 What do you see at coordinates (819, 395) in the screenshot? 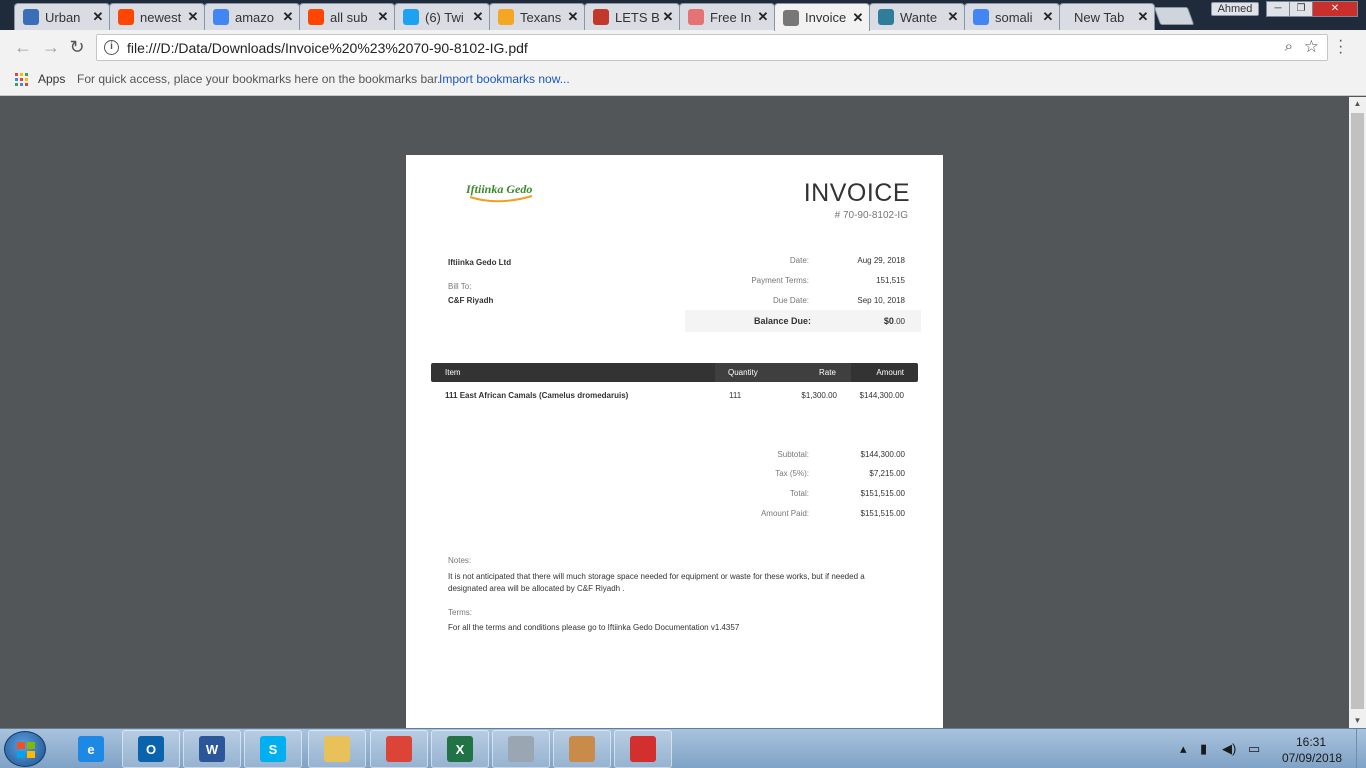
I see `row-rate: $1,300.00` at bounding box center [819, 395].